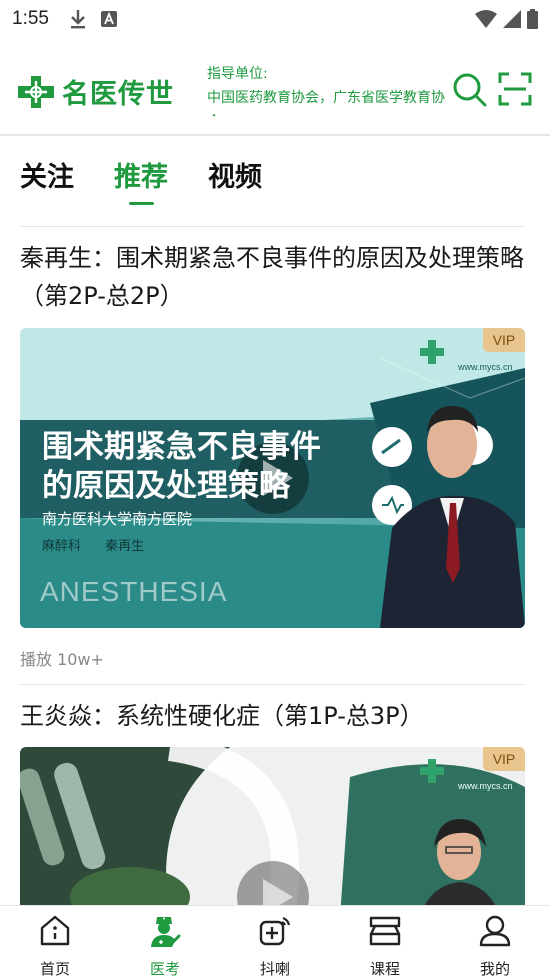  I want to click on scan-icon, so click(515, 89).